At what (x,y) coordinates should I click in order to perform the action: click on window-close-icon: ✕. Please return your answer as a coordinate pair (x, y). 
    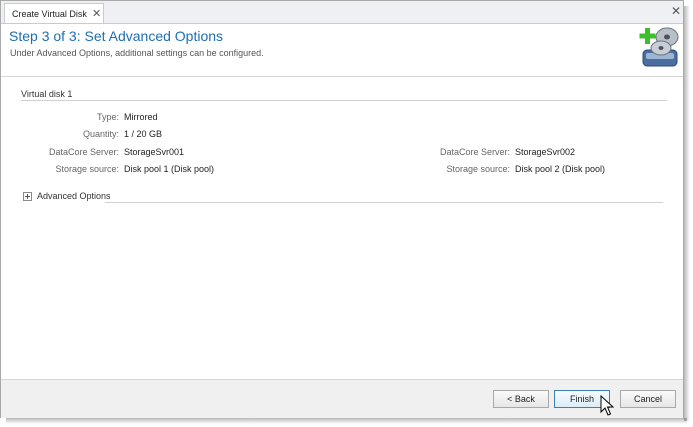
    Looking at the image, I should click on (676, 11).